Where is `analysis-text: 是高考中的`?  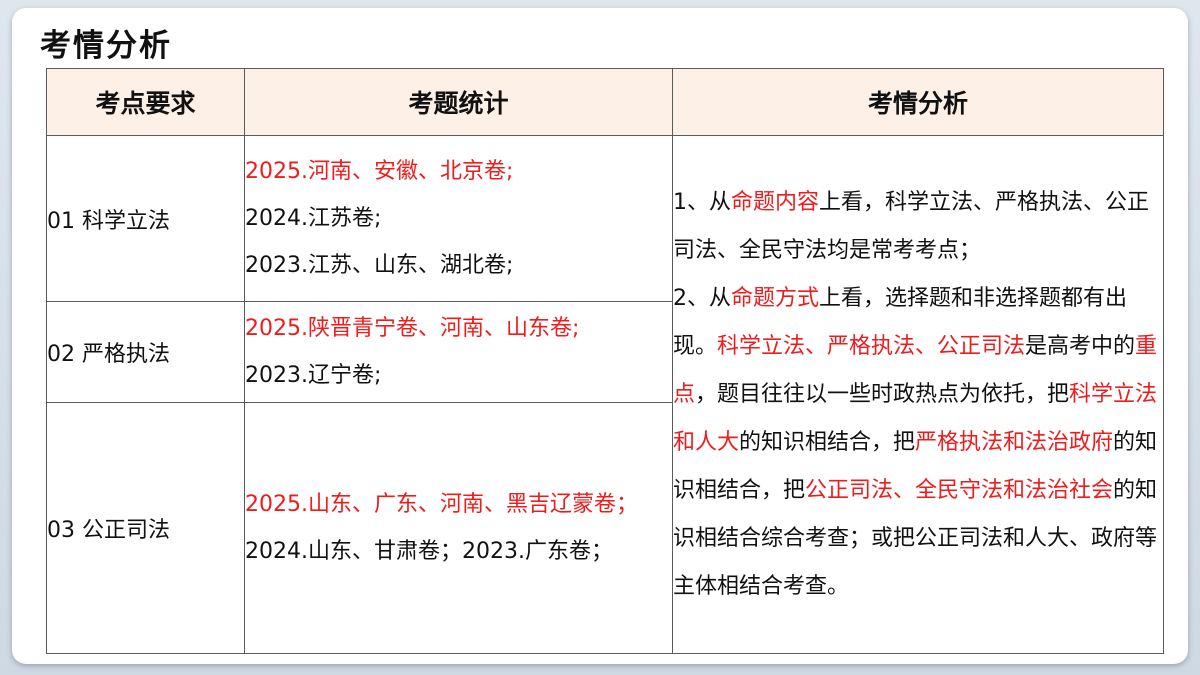 analysis-text: 是高考中的 is located at coordinates (1080, 346).